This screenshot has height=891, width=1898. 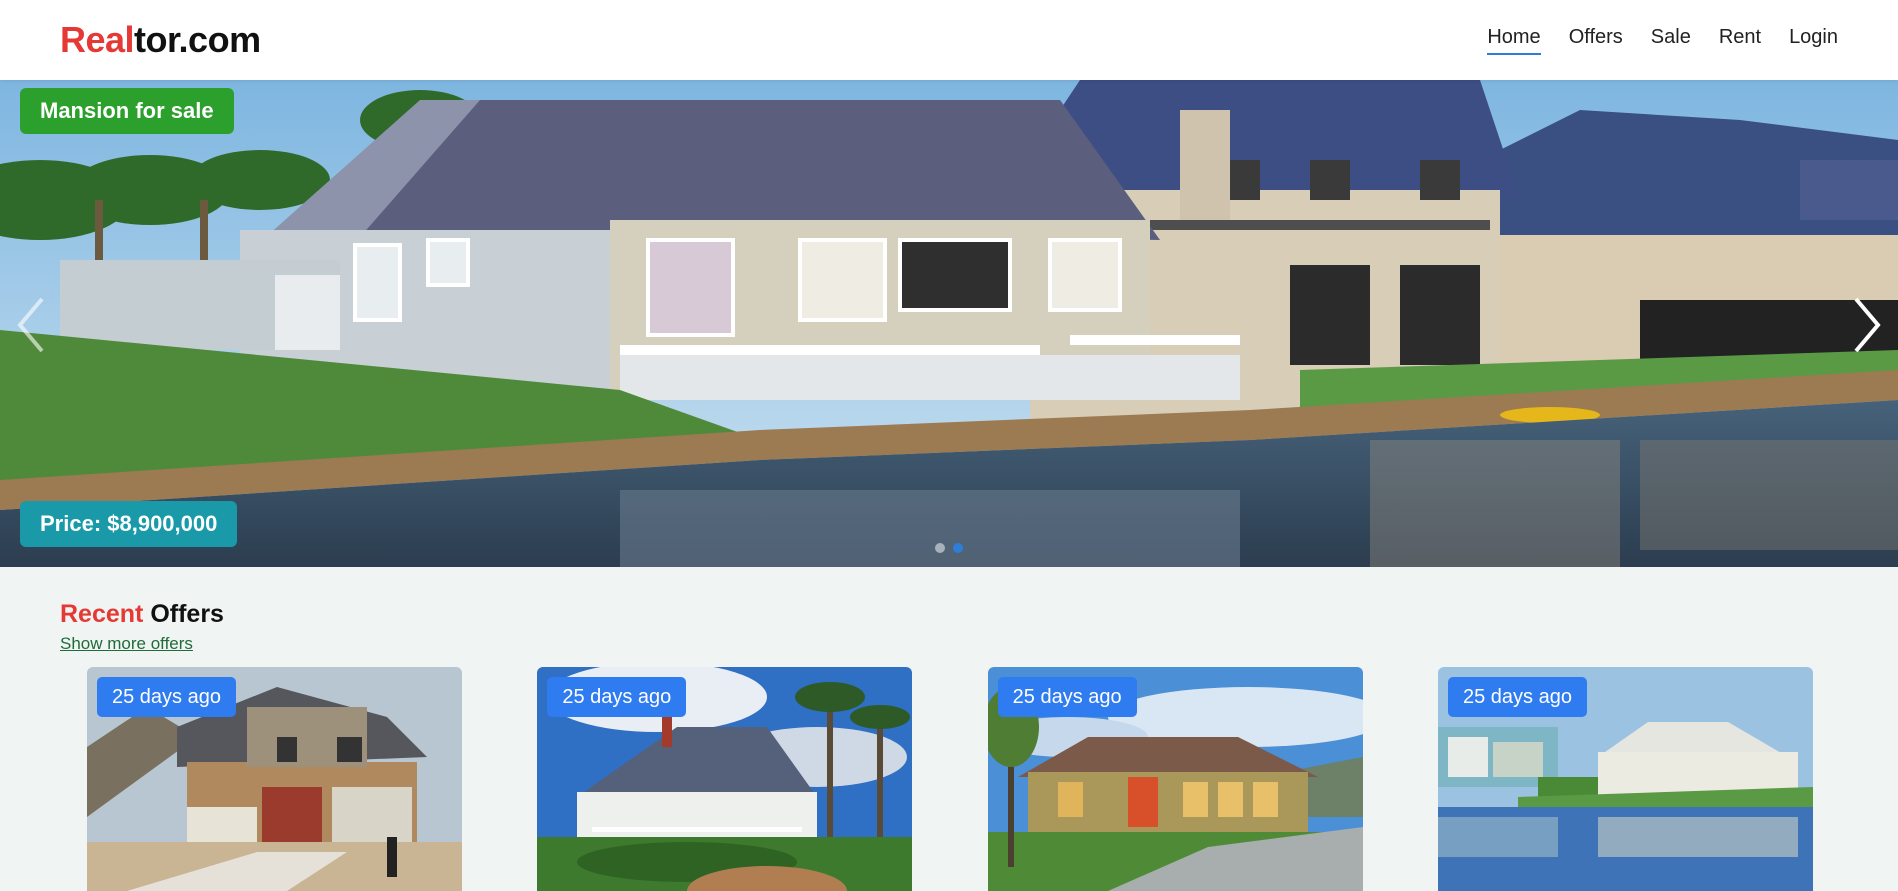 What do you see at coordinates (97, 39) in the screenshot?
I see `logo-accent-text: Real` at bounding box center [97, 39].